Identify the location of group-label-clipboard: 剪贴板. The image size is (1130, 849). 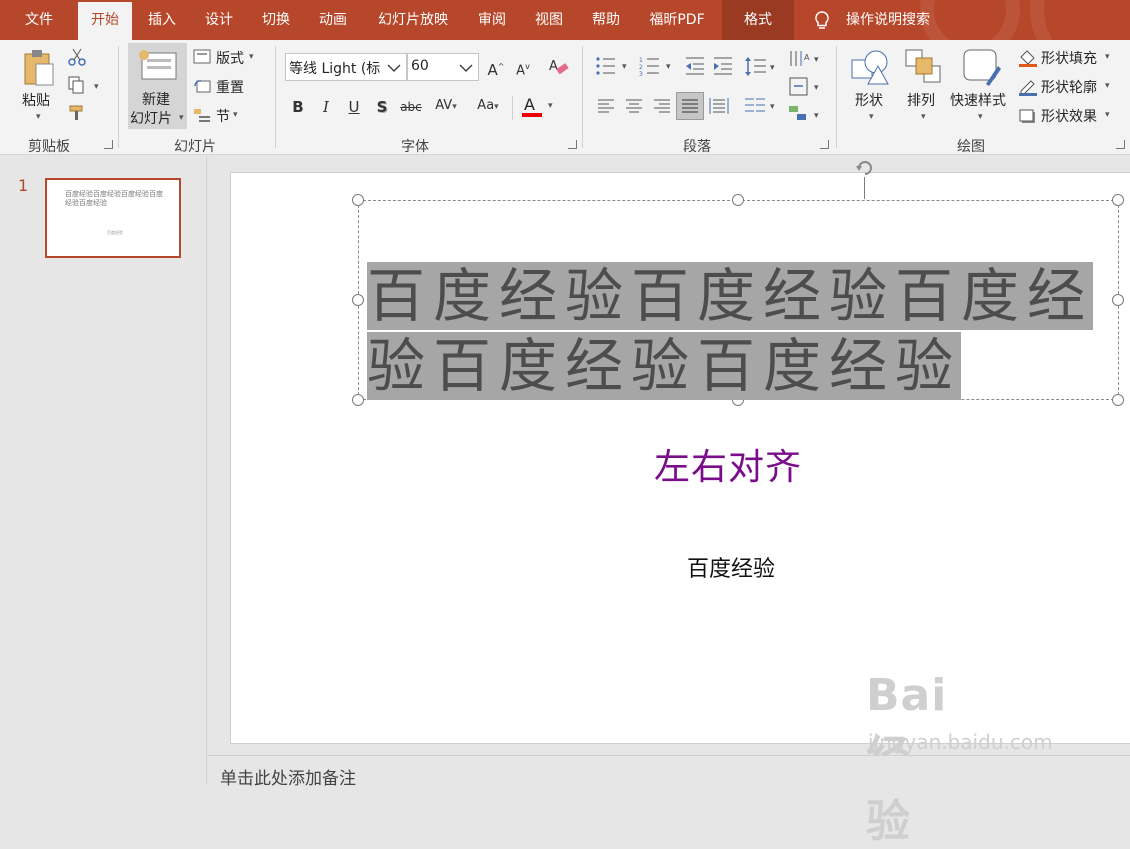
(49, 147).